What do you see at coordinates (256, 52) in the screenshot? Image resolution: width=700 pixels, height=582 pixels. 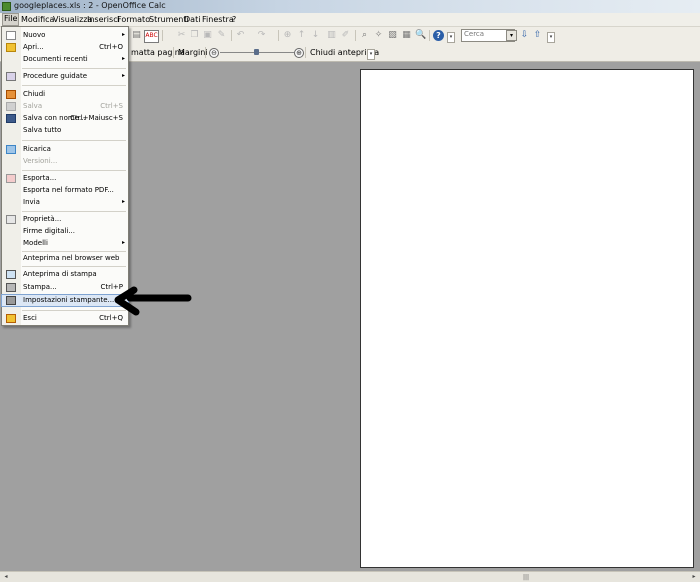 I see `zoom-slider-thumb` at bounding box center [256, 52].